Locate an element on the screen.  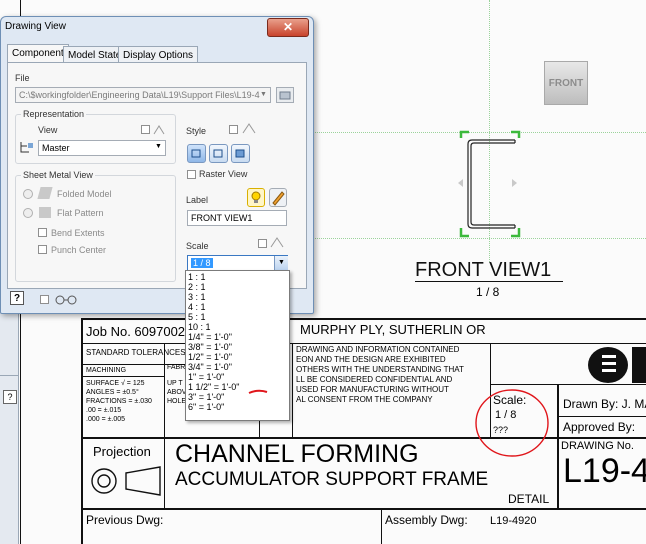
sheet-metal-label: Sheet Metal View is located at coordinates (58, 175).